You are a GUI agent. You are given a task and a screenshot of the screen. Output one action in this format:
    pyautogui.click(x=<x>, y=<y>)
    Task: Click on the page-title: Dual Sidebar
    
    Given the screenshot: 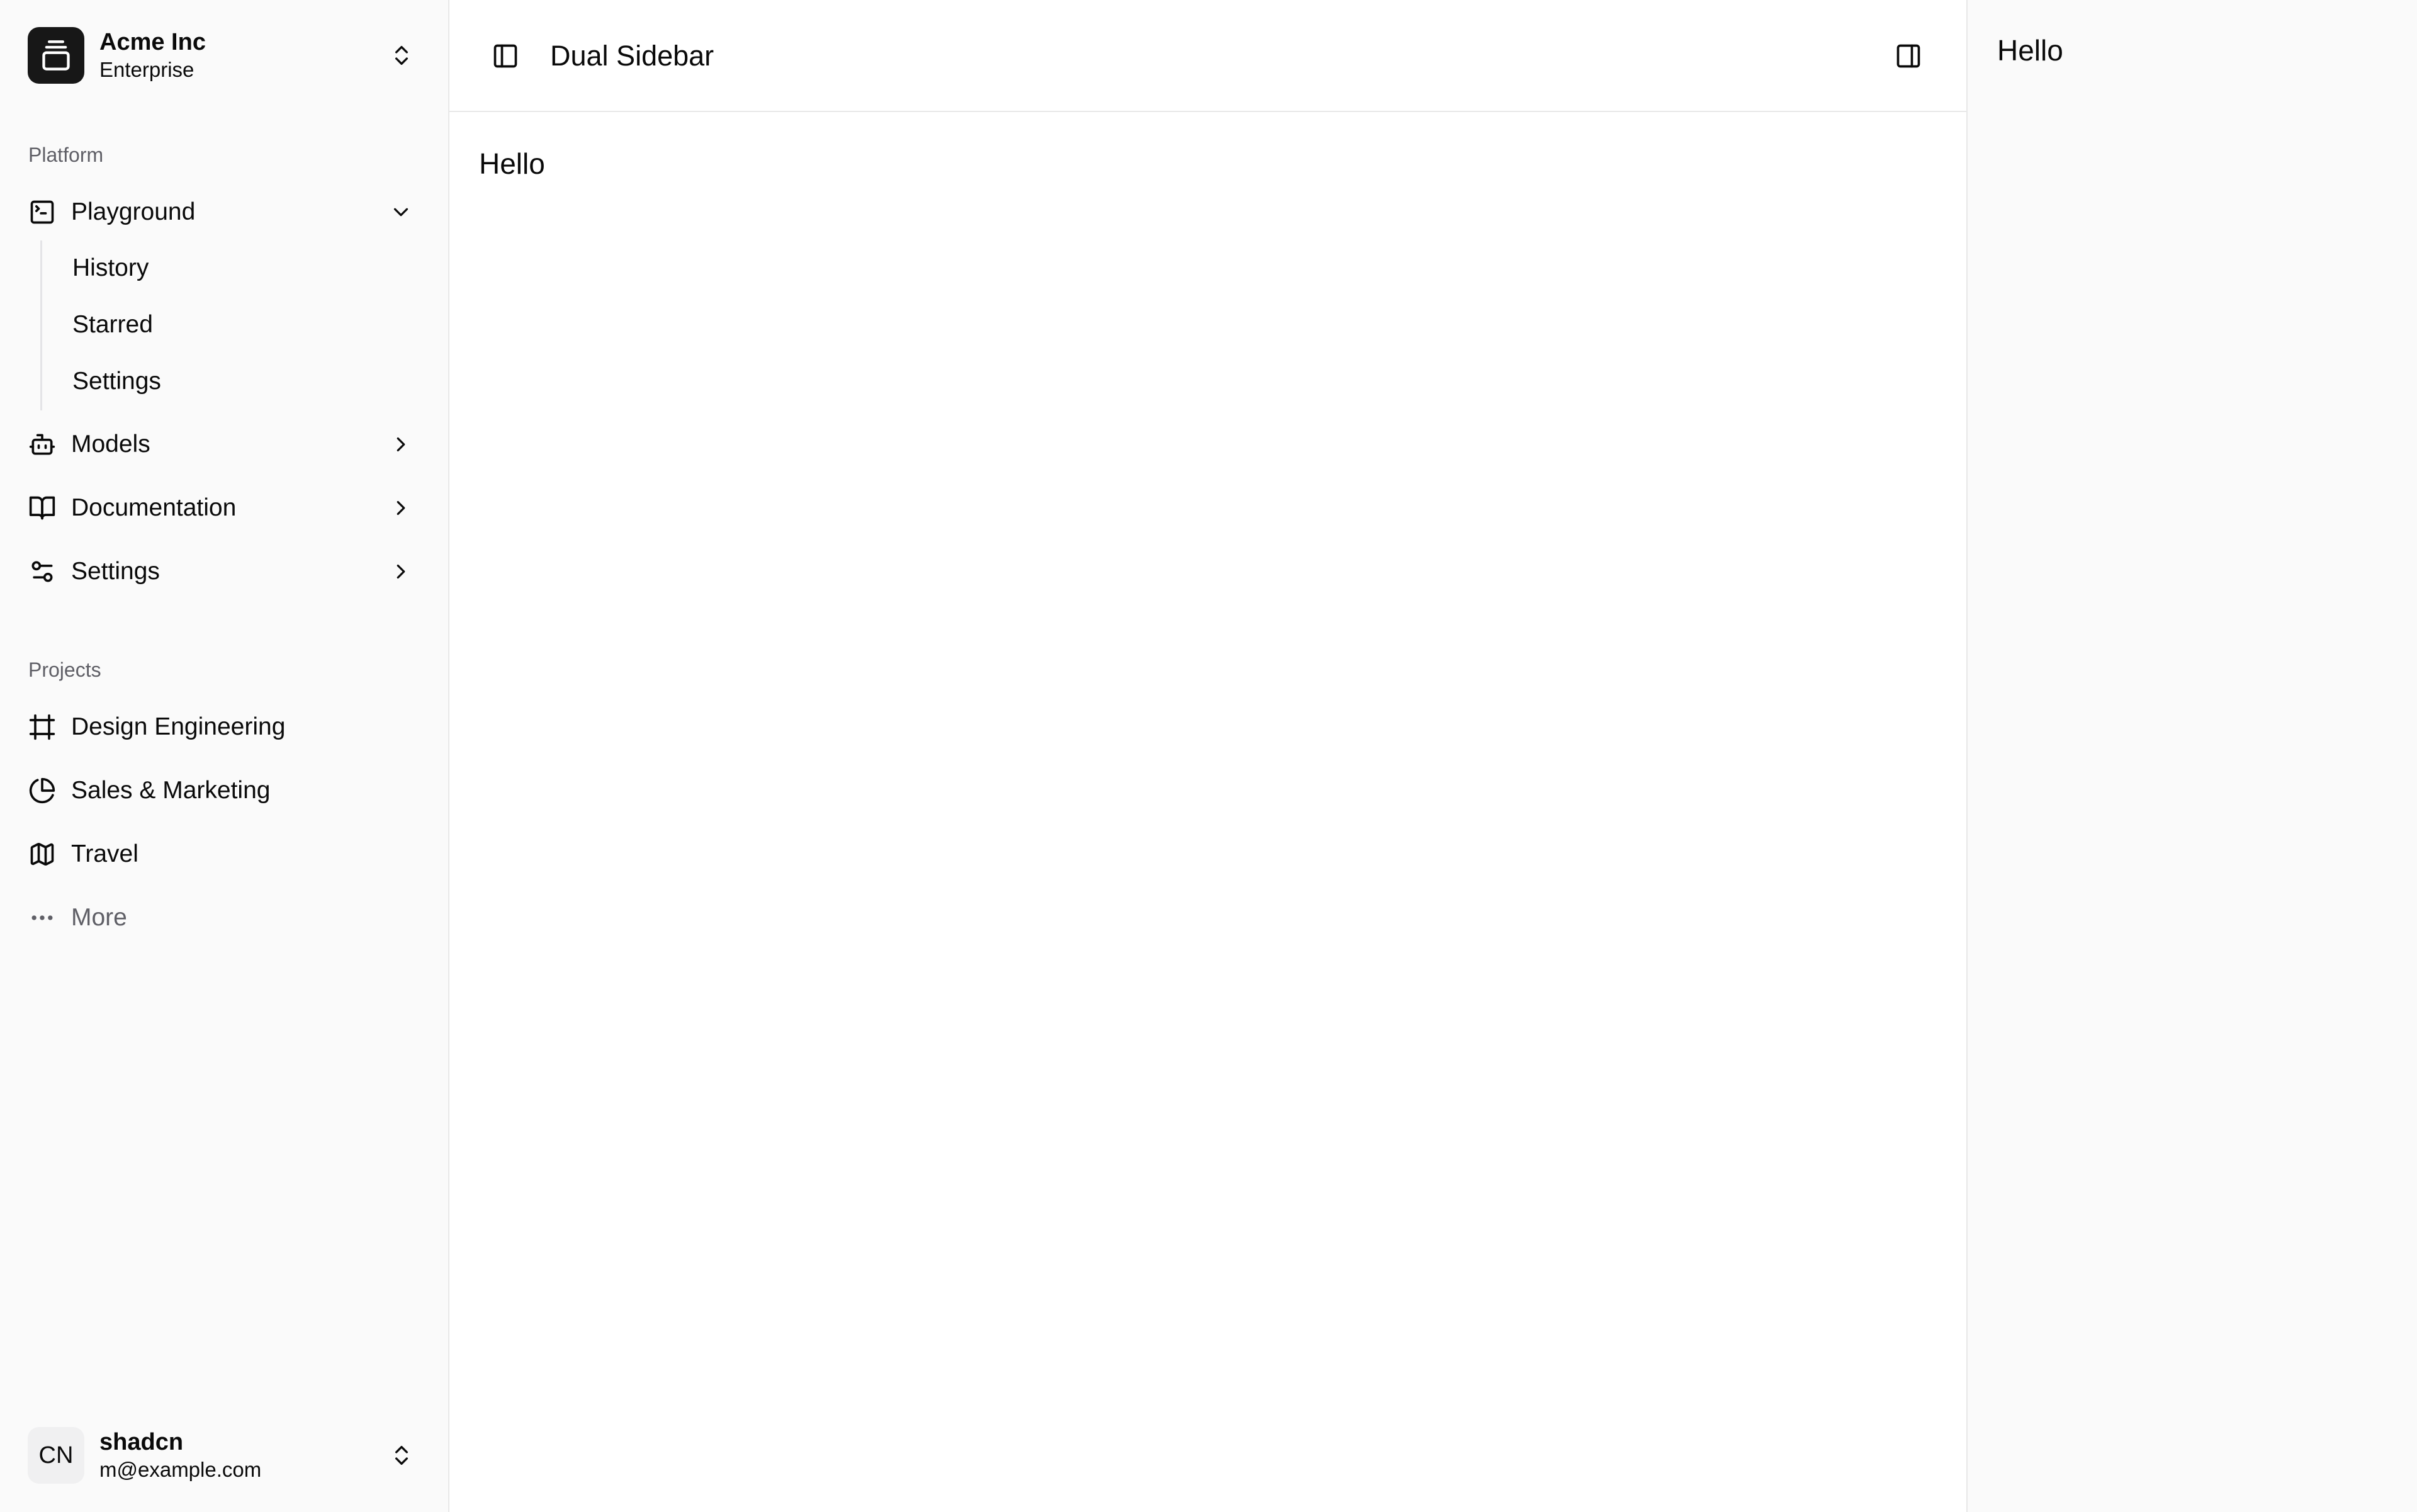 What is the action you would take?
    pyautogui.click(x=632, y=56)
    